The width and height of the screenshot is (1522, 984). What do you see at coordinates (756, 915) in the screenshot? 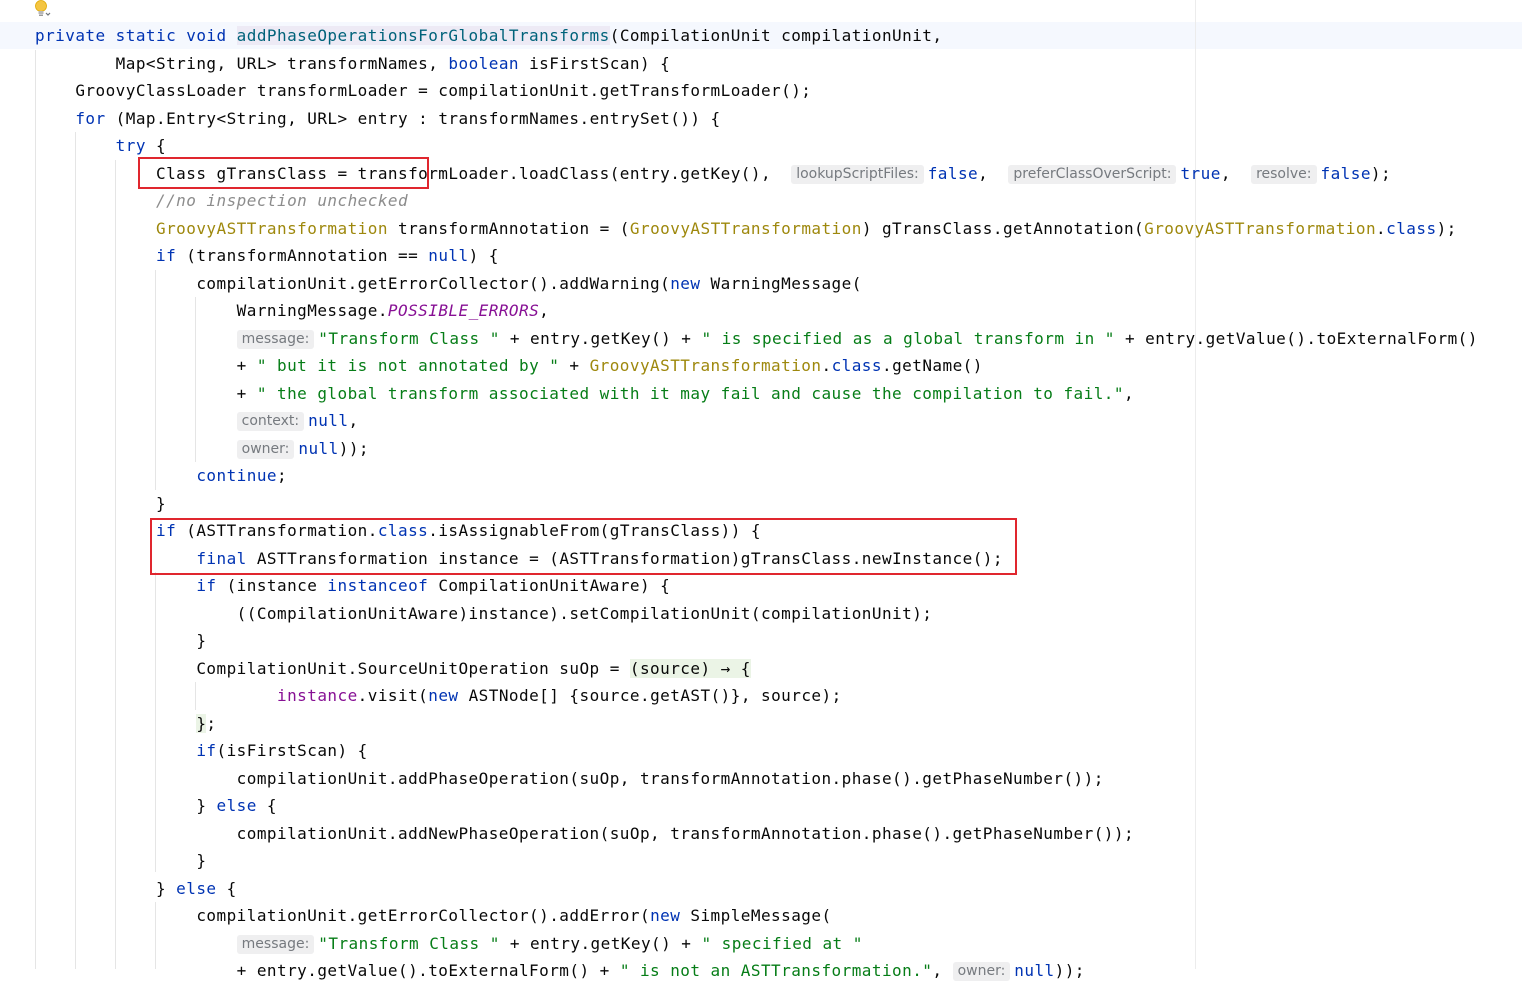
I see `code-token: SimpleMessage(` at bounding box center [756, 915].